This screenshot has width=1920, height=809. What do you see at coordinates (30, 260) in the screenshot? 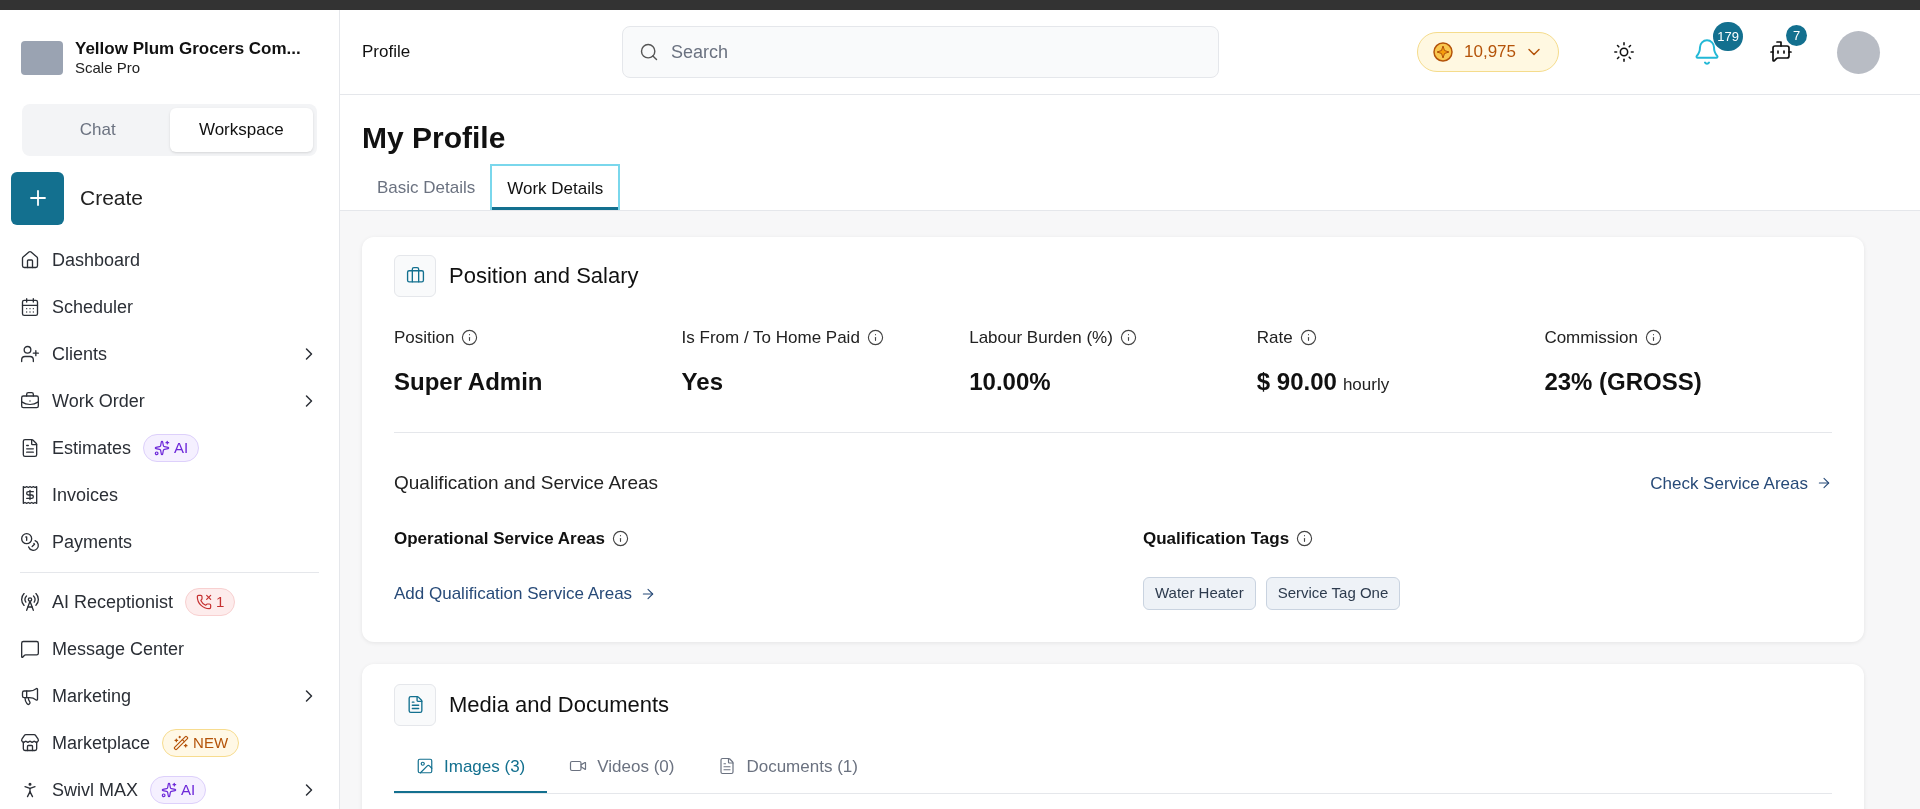
I see `house-icon` at bounding box center [30, 260].